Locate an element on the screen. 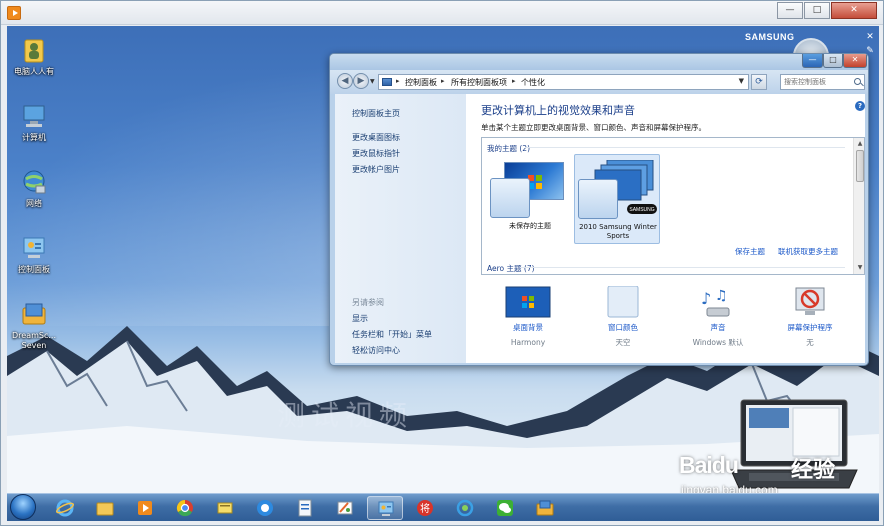  start-orb-icon is located at coordinates (23, 507).